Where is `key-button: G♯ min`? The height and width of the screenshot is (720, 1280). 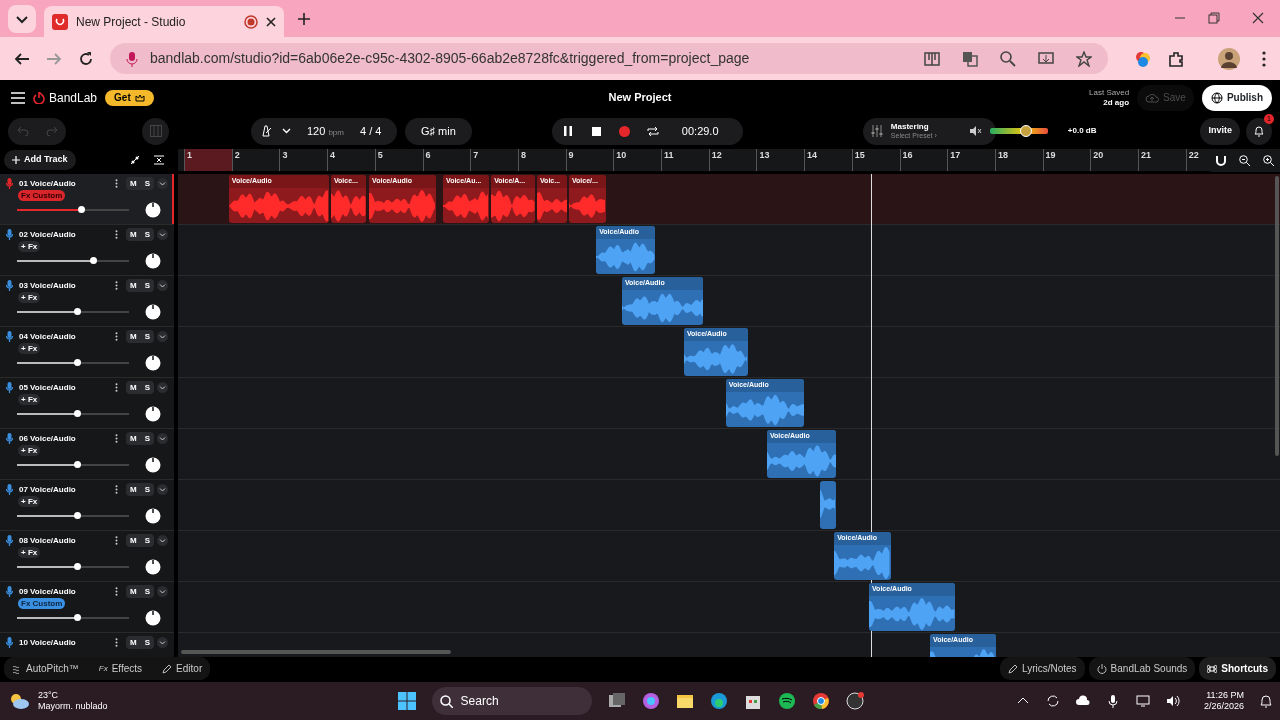
key-button: G♯ min is located at coordinates (438, 131).